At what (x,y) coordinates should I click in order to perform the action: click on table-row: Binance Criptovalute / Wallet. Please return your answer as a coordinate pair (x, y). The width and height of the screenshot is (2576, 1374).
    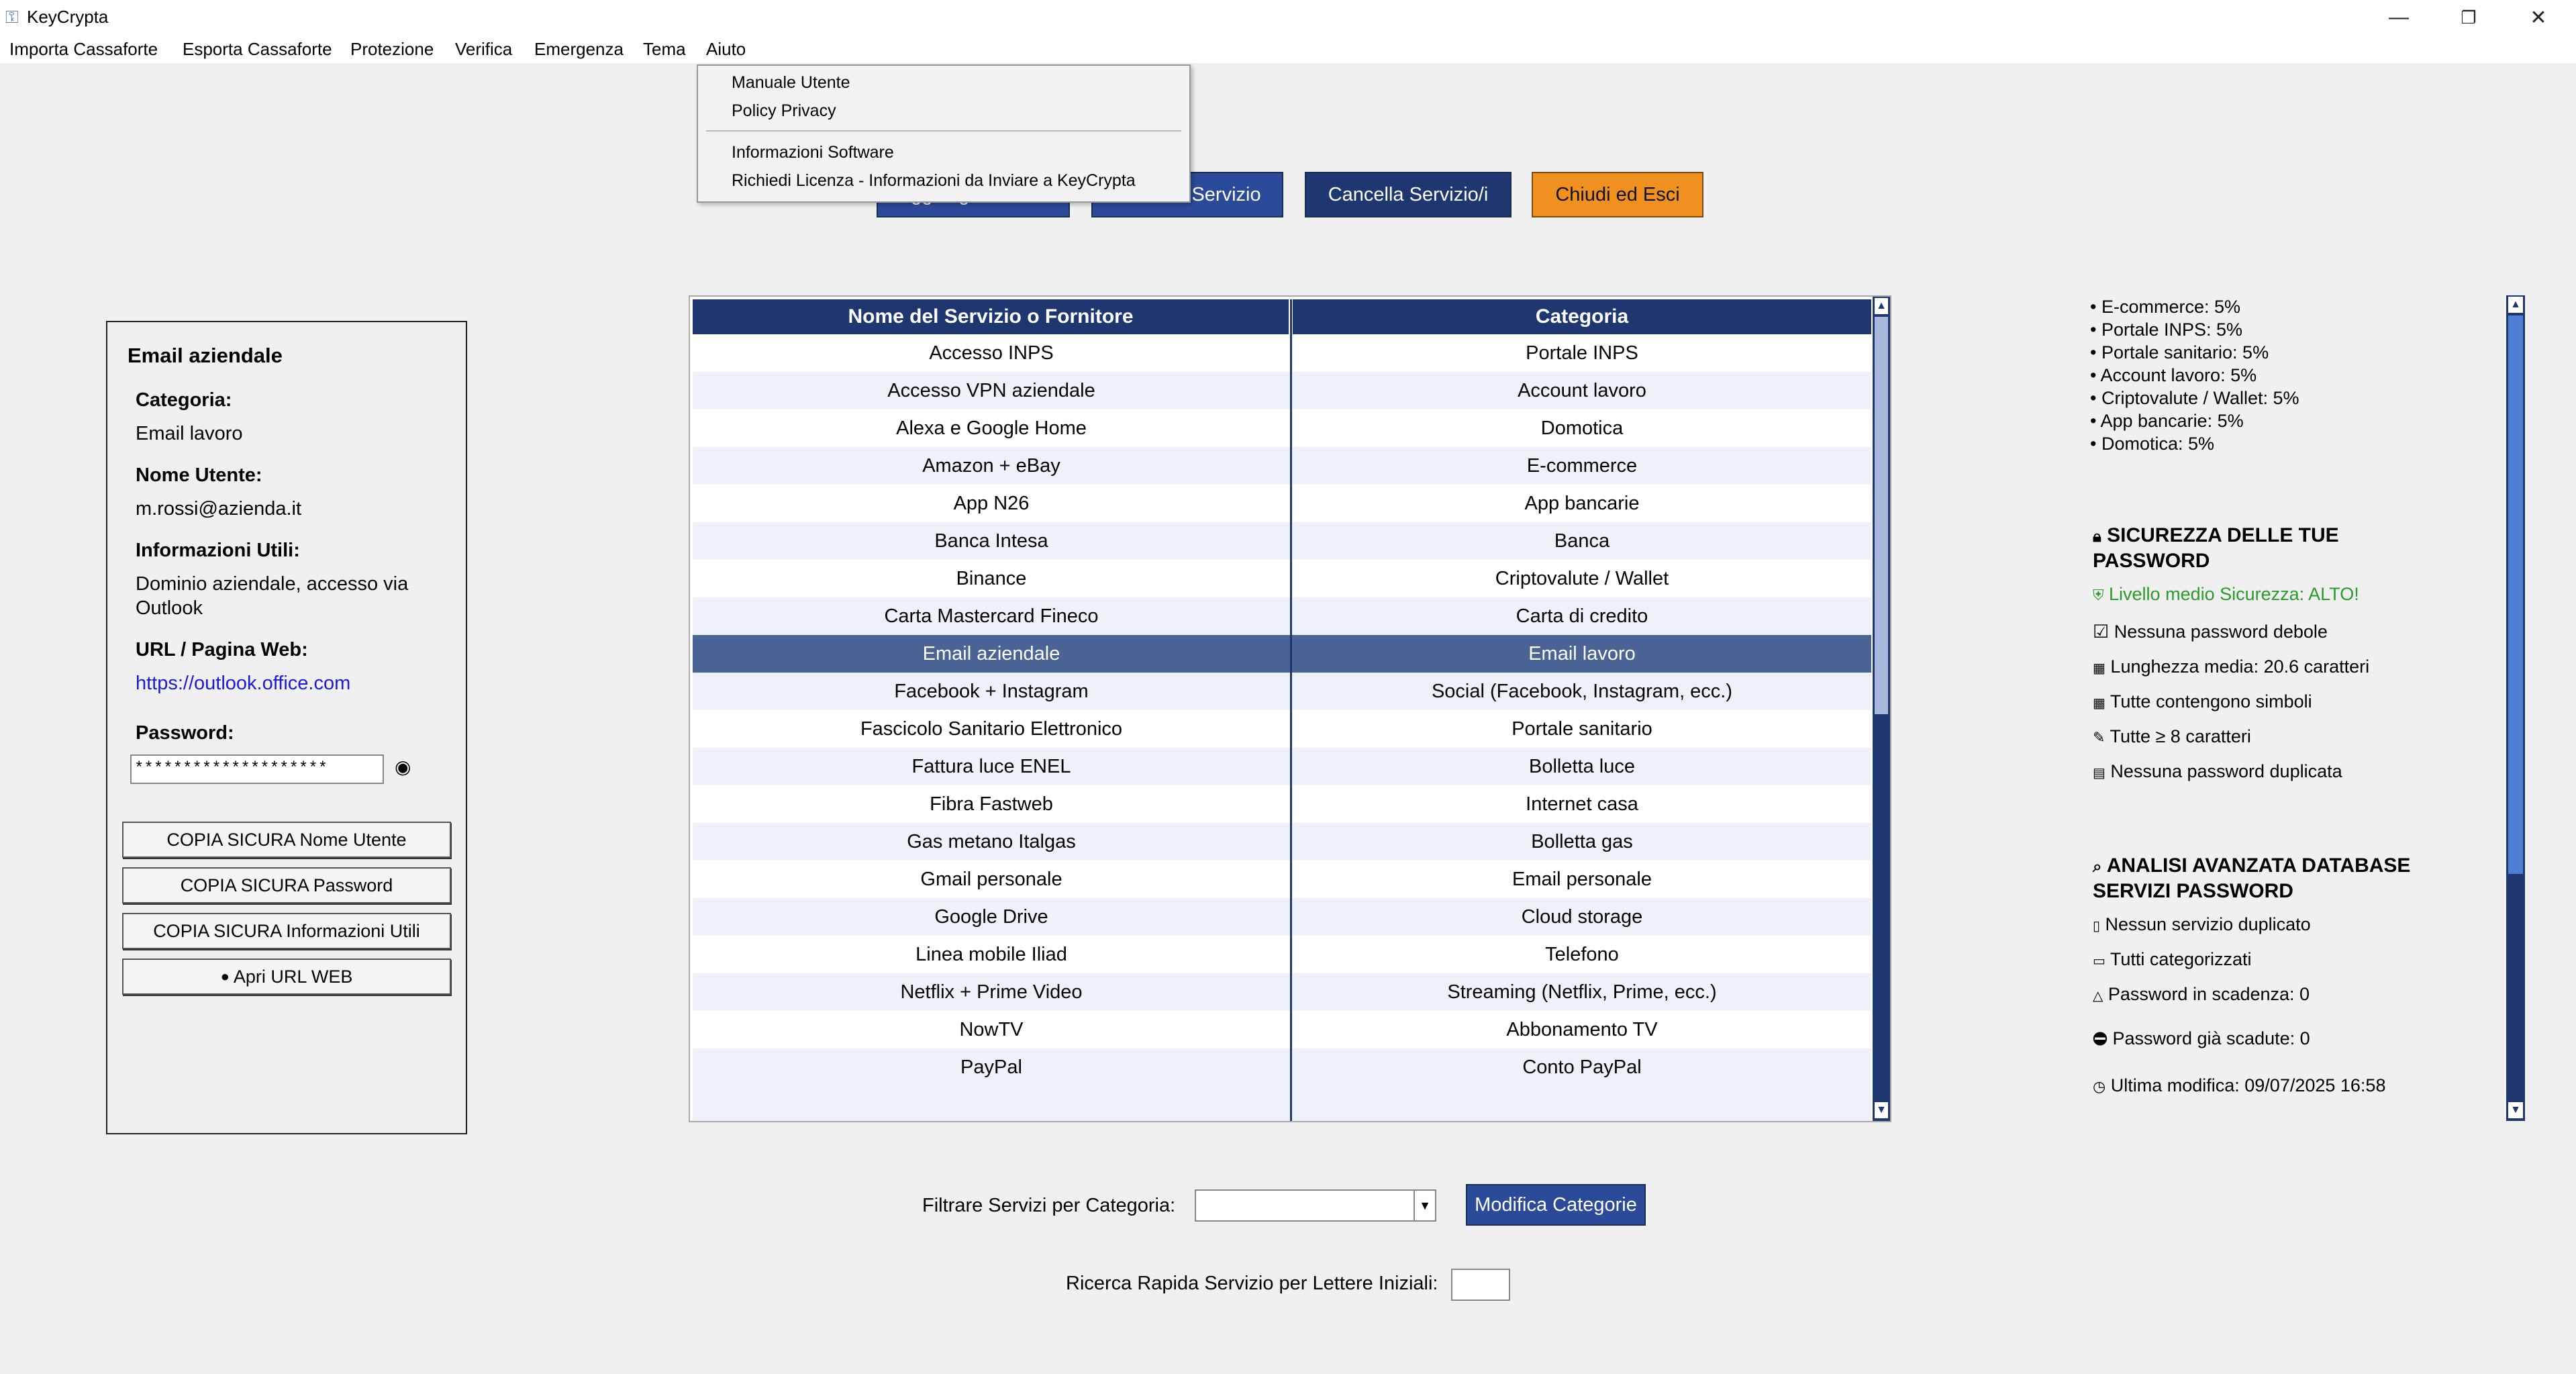
    Looking at the image, I should click on (1282, 578).